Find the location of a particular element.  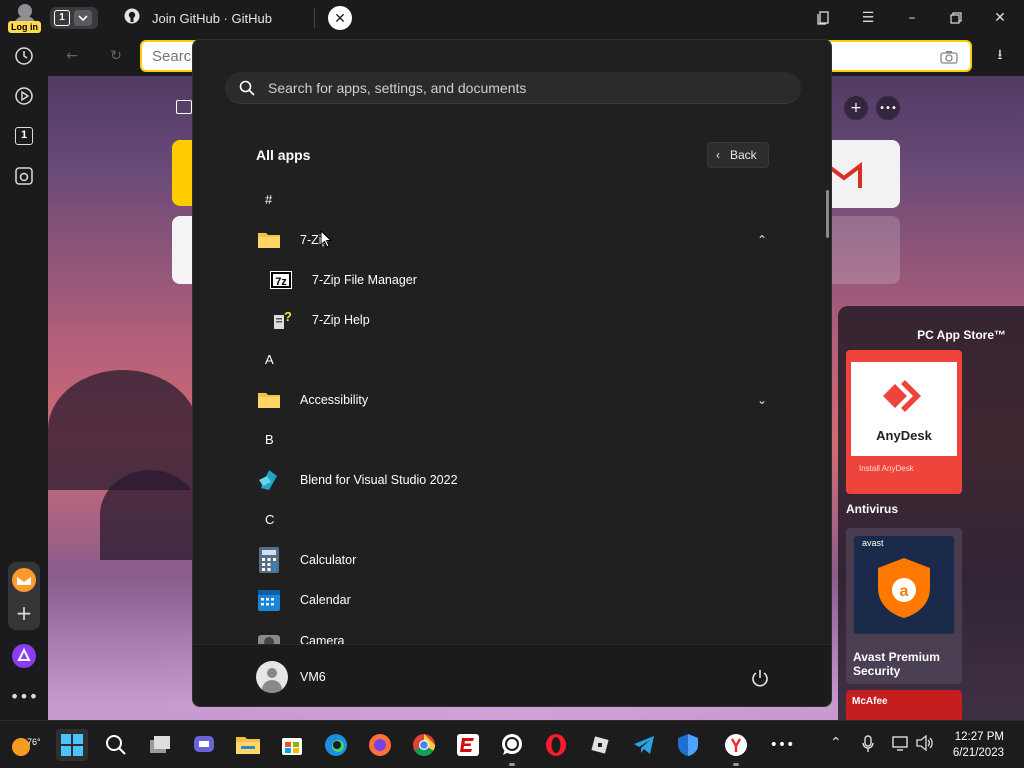

avast-name: Avast Premium Security is located at coordinates (896, 664).